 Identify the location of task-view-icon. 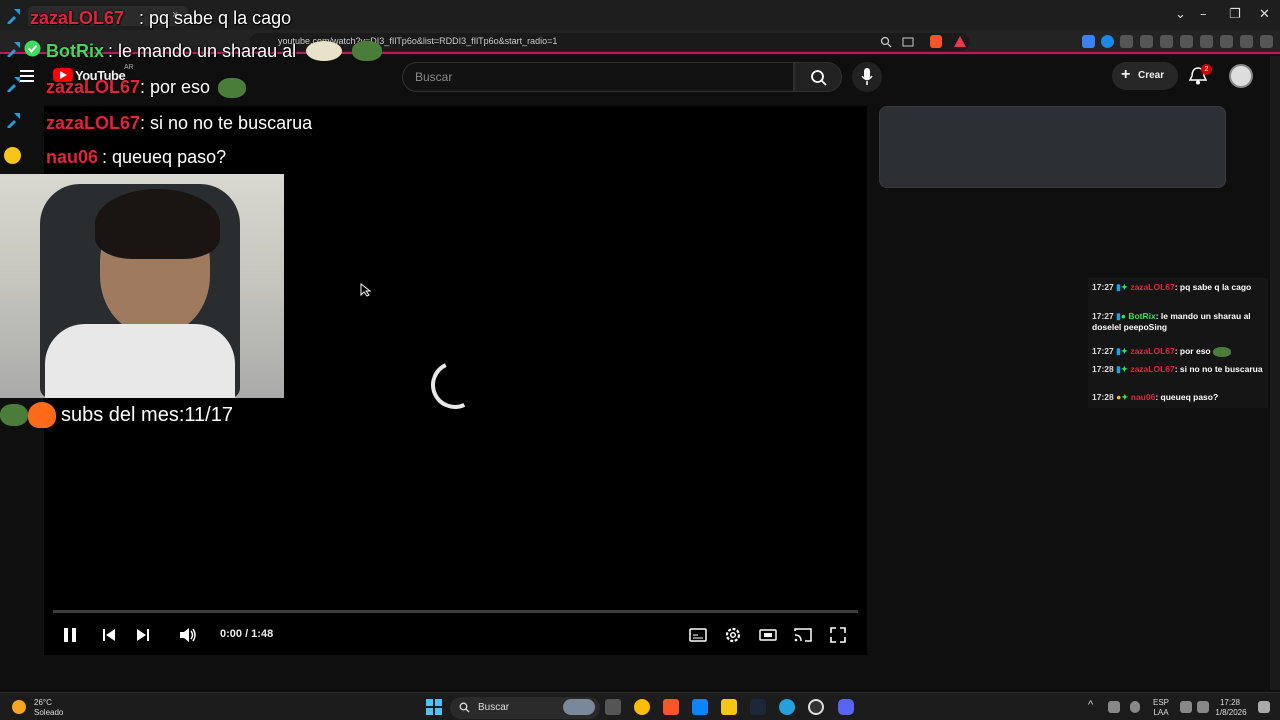
(613, 707).